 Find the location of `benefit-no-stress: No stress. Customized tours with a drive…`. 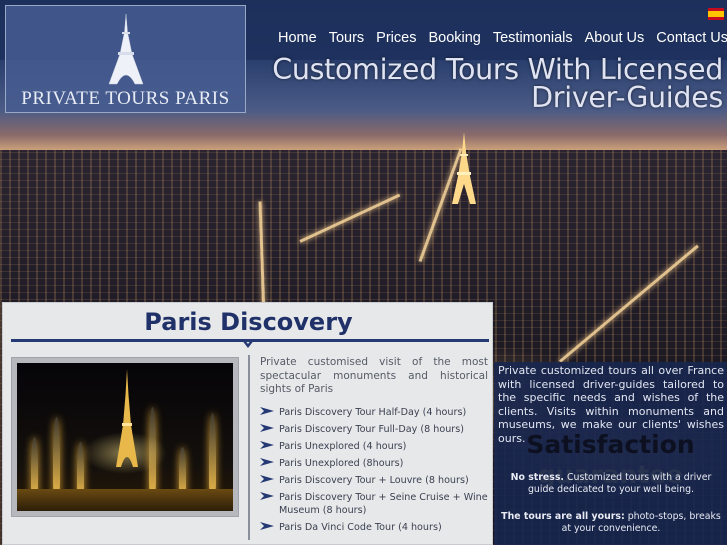

benefit-no-stress: No stress. Customized tours with a drive… is located at coordinates (611, 484).